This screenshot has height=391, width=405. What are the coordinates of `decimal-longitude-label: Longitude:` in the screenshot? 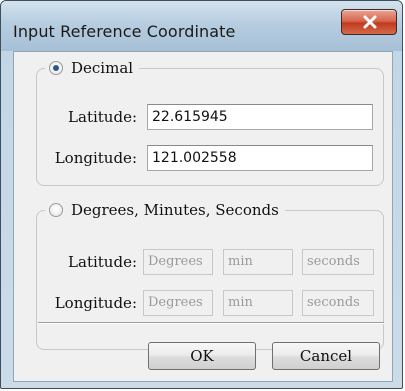 It's located at (95, 158).